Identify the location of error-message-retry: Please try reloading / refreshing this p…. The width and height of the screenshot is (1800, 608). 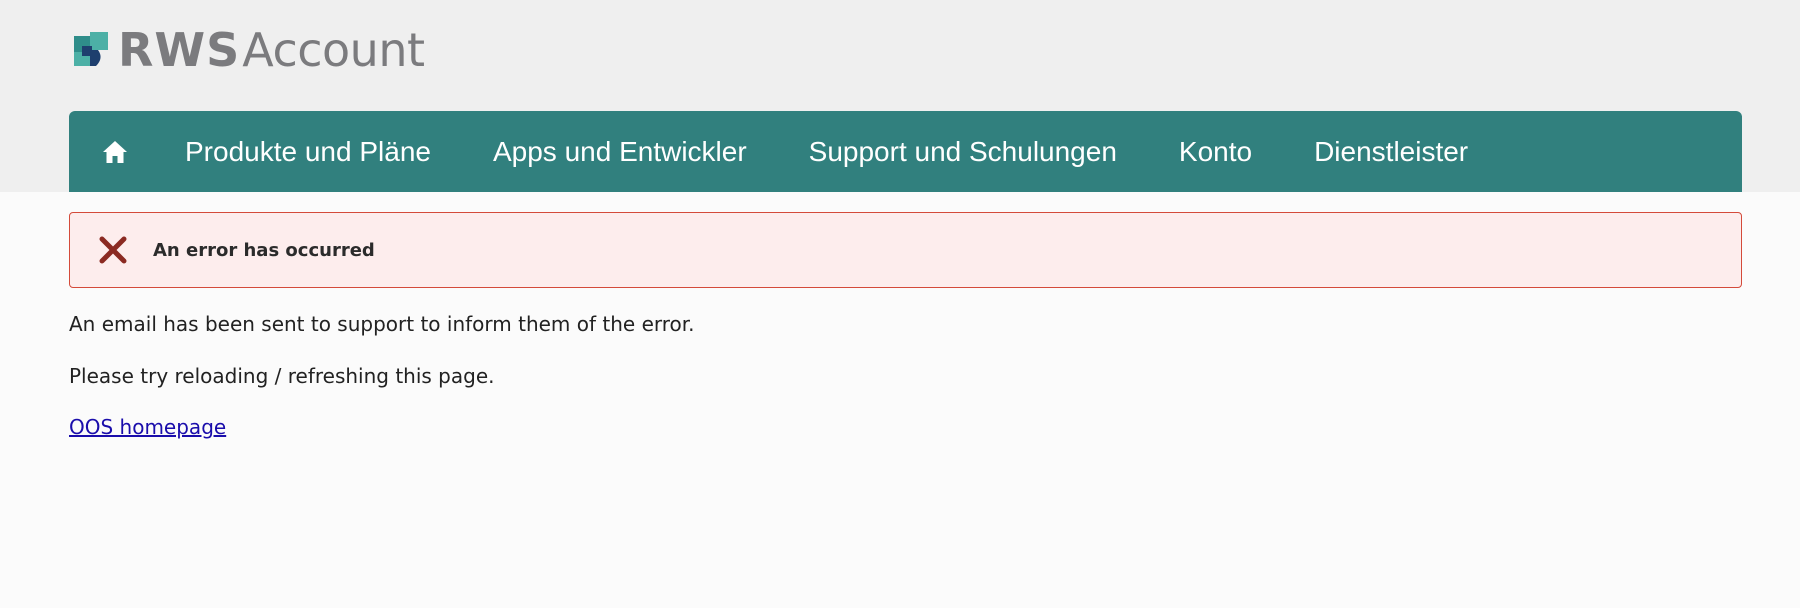
(282, 376).